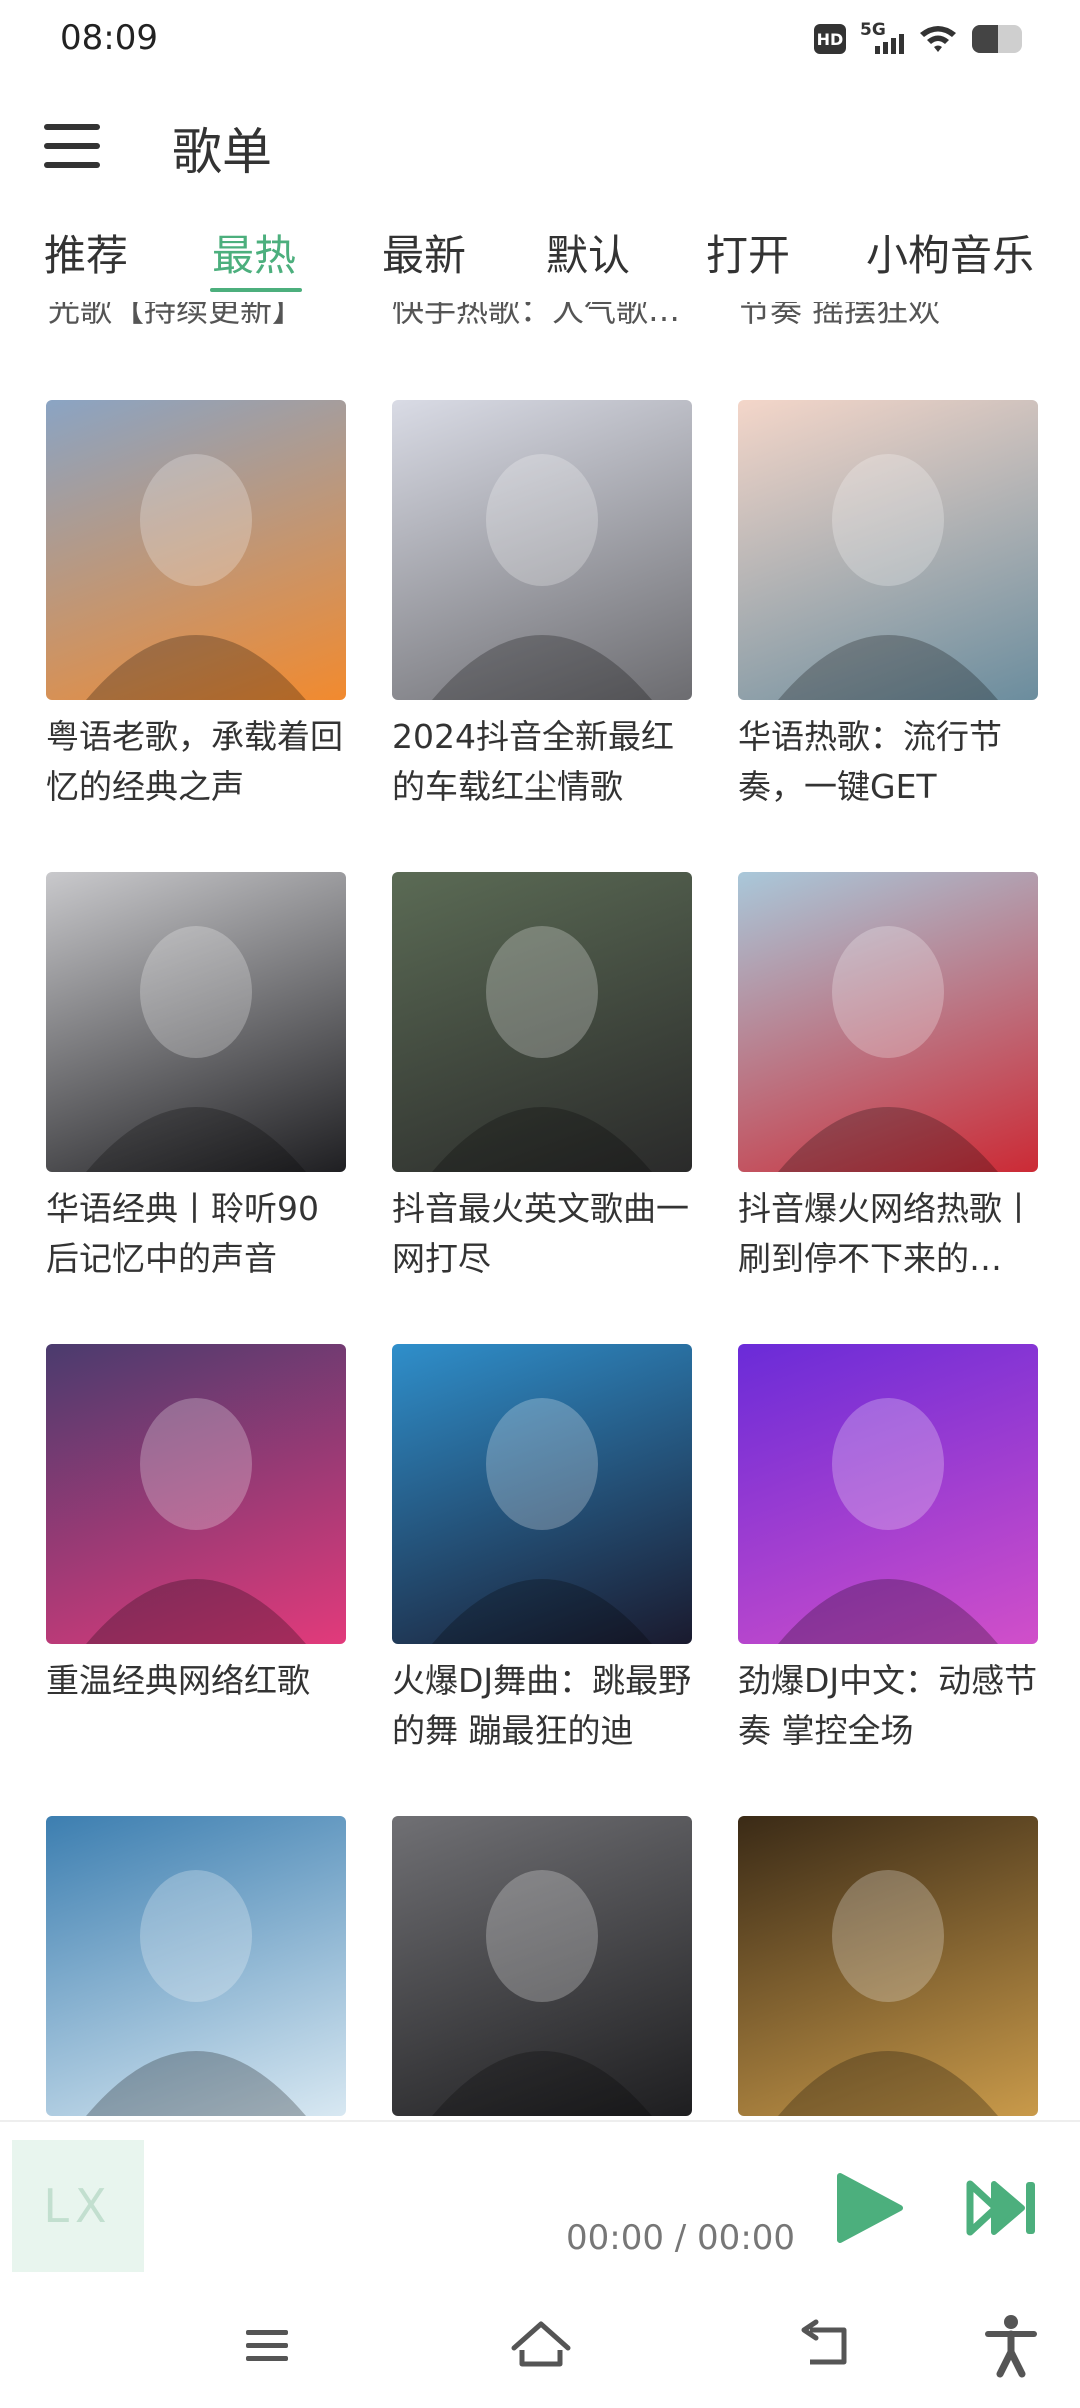 Image resolution: width=1080 pixels, height=2408 pixels. What do you see at coordinates (888, 1705) in the screenshot?
I see `playlist-title: 劲爆DJ中文：动感节奏 掌控全场` at bounding box center [888, 1705].